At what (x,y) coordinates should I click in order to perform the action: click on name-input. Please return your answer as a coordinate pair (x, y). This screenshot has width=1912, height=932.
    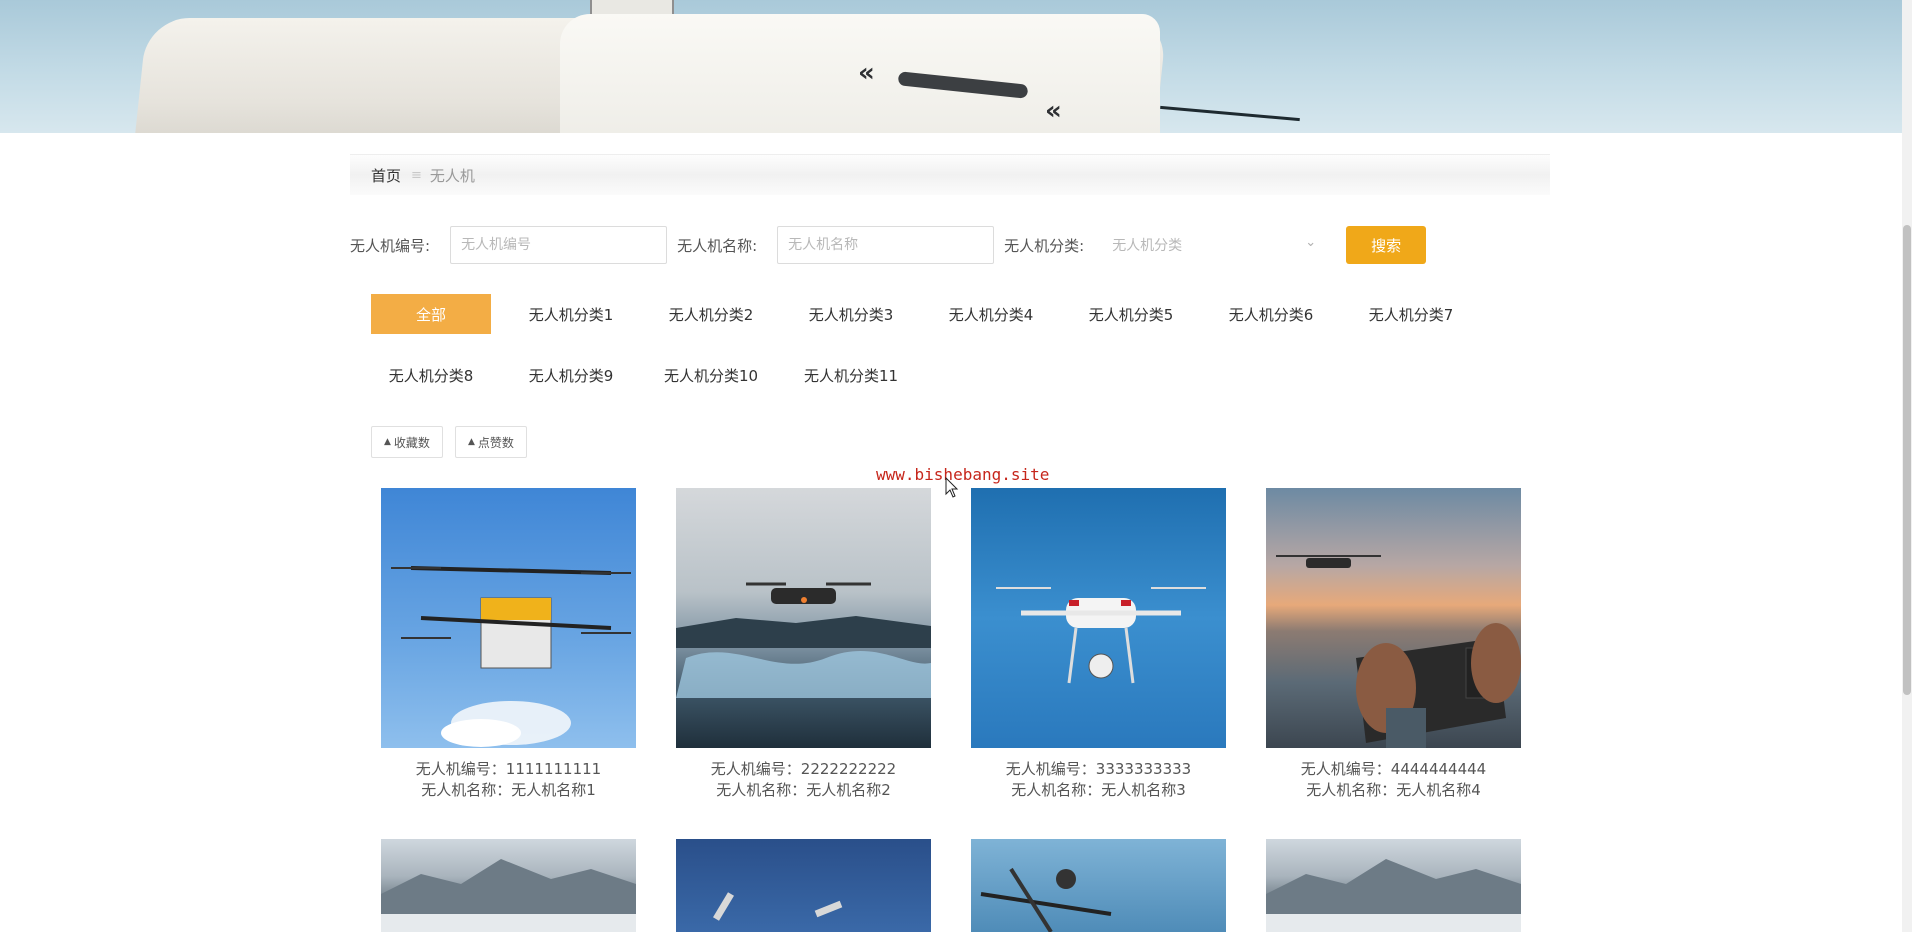
    Looking at the image, I should click on (886, 245).